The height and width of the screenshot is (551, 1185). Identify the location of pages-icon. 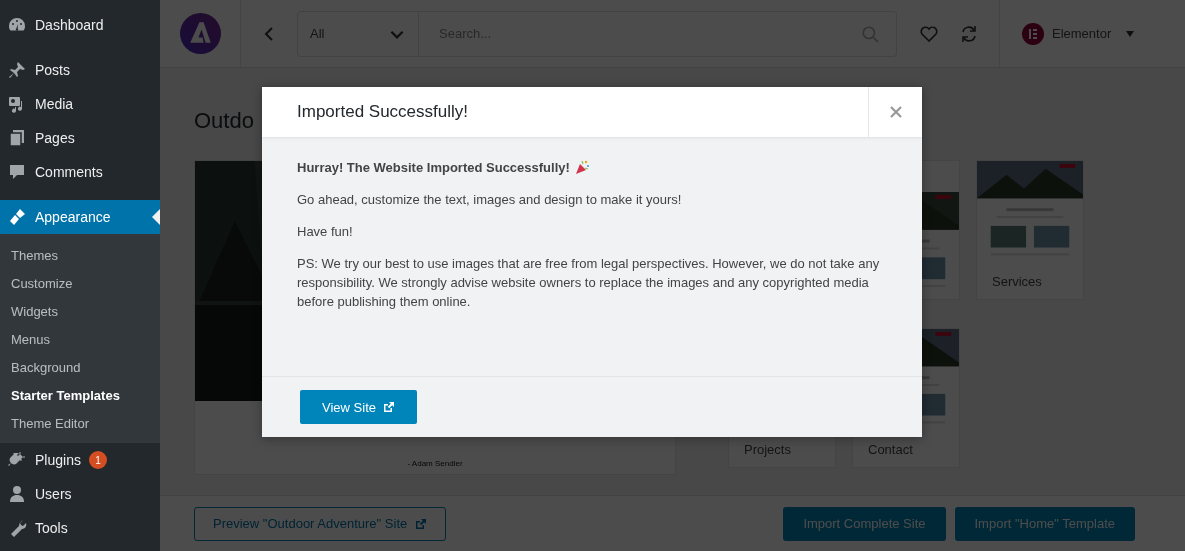
(17, 138).